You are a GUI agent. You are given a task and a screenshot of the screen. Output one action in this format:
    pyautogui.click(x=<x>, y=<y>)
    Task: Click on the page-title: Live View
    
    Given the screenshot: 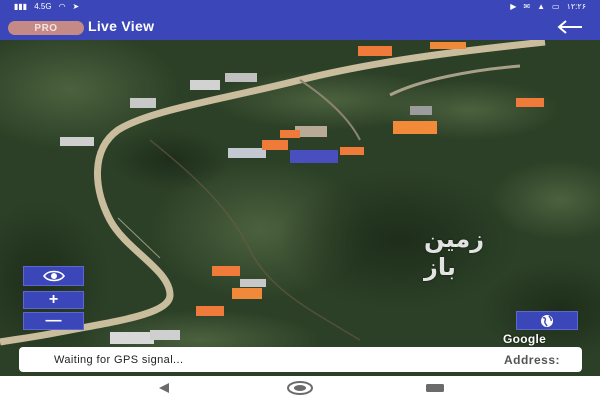 What is the action you would take?
    pyautogui.click(x=121, y=26)
    